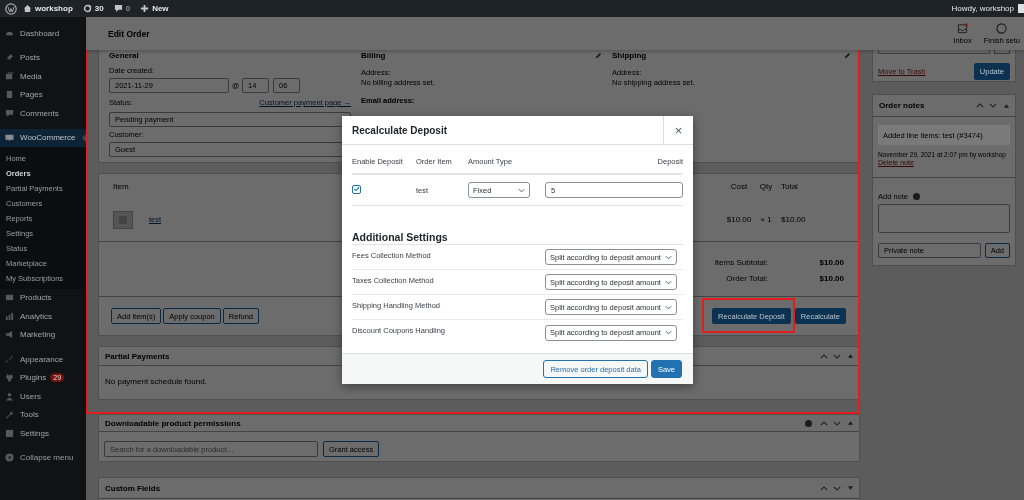 This screenshot has height=500, width=1024. Describe the element at coordinates (739, 186) in the screenshot. I see `column-header: Cost` at that location.